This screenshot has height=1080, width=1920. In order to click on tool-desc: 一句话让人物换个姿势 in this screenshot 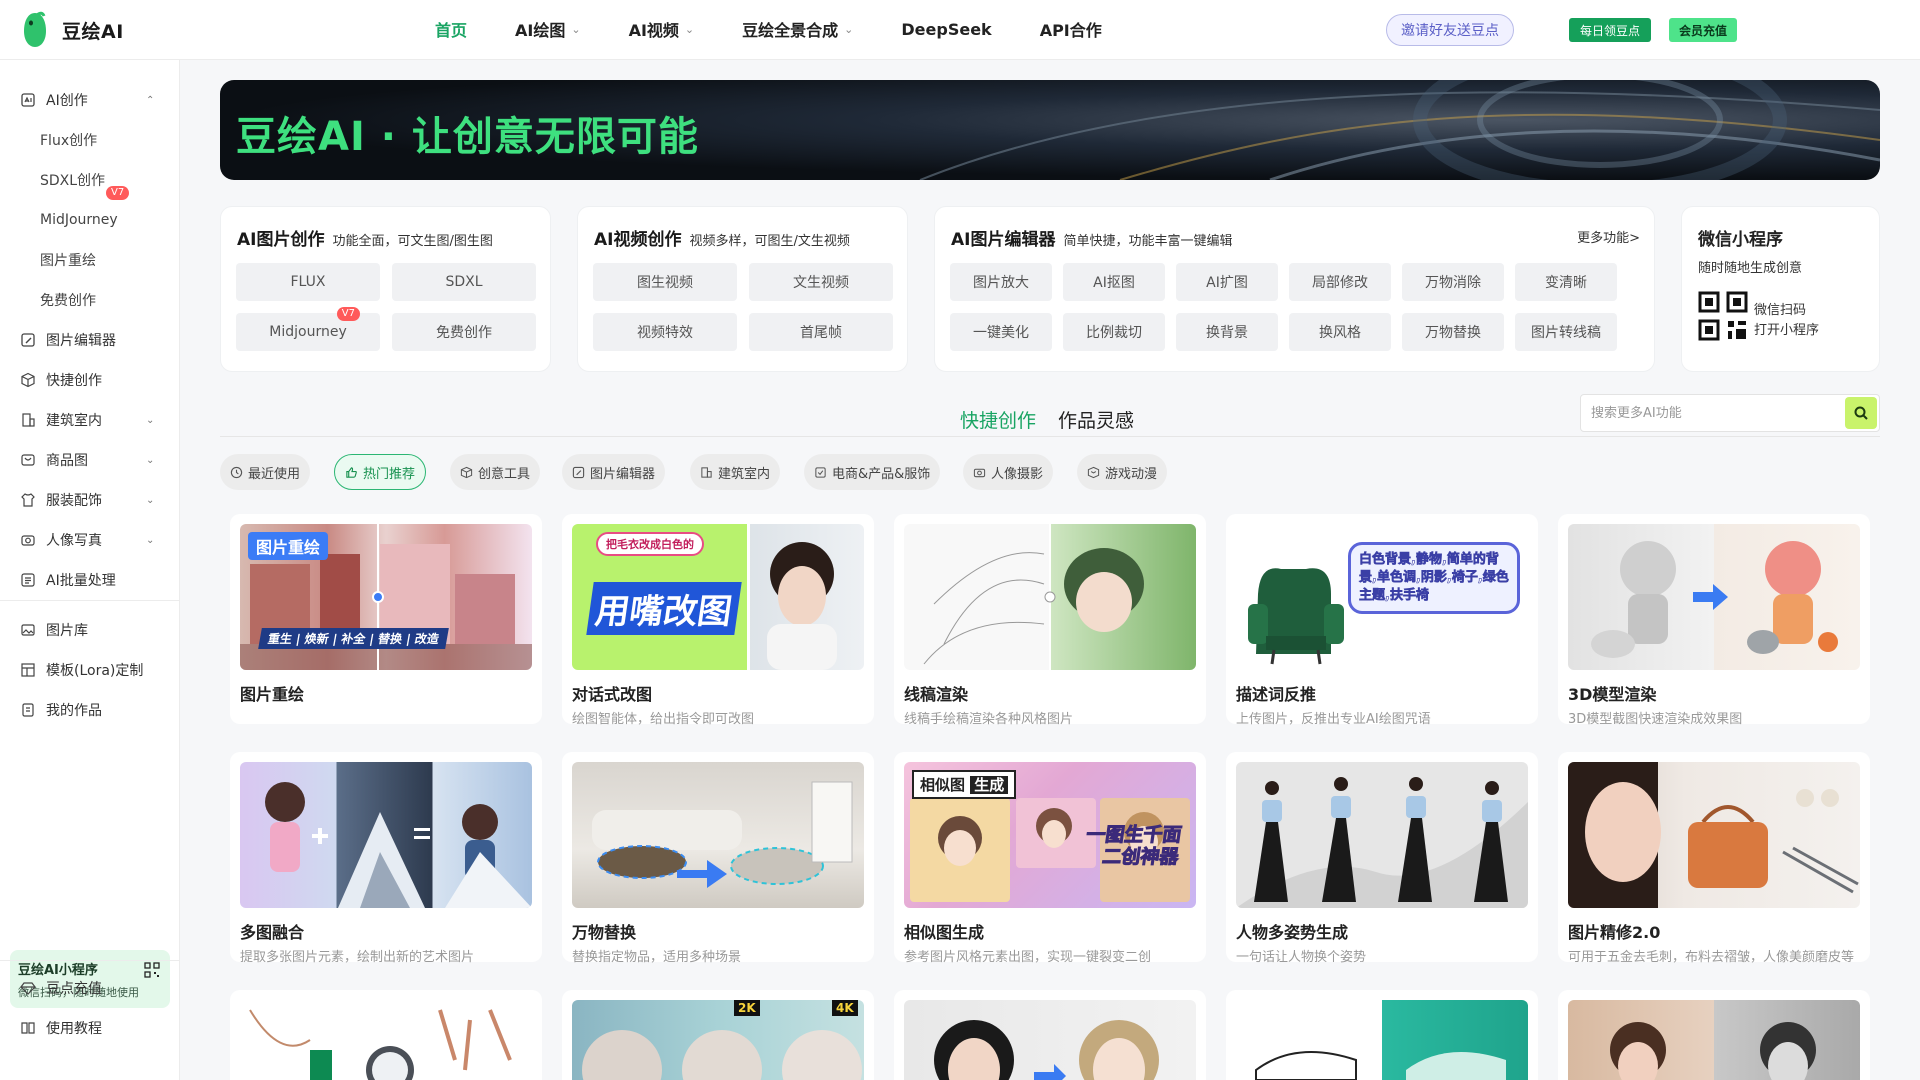, I will do `click(1301, 957)`.